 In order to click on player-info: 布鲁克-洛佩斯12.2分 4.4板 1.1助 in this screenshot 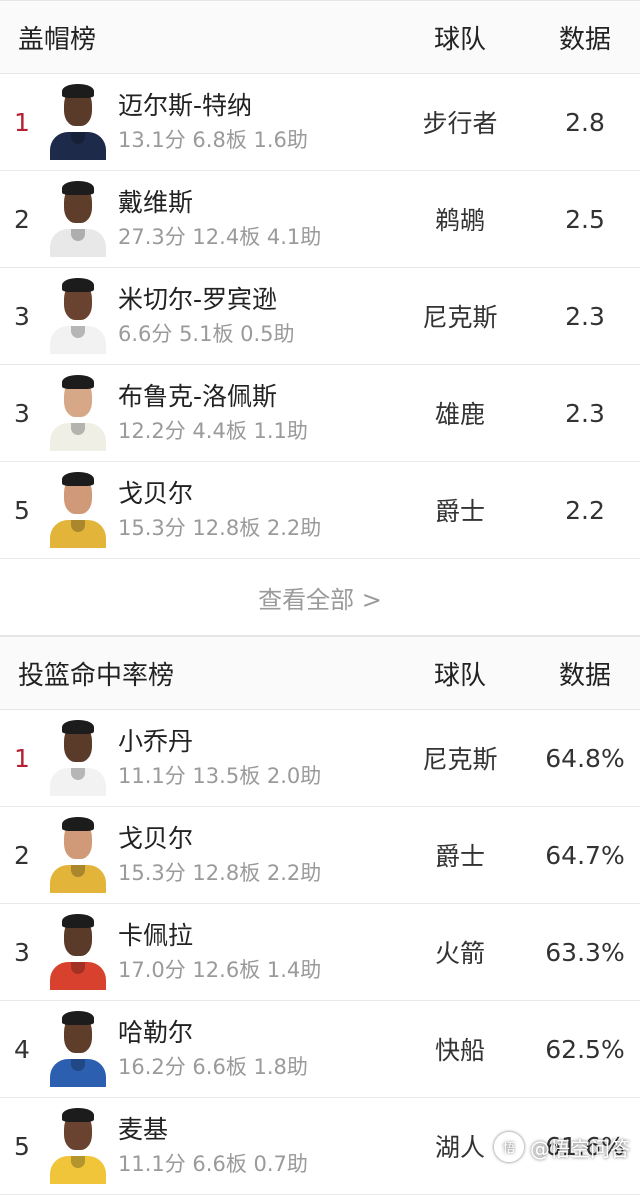, I will do `click(254, 413)`.